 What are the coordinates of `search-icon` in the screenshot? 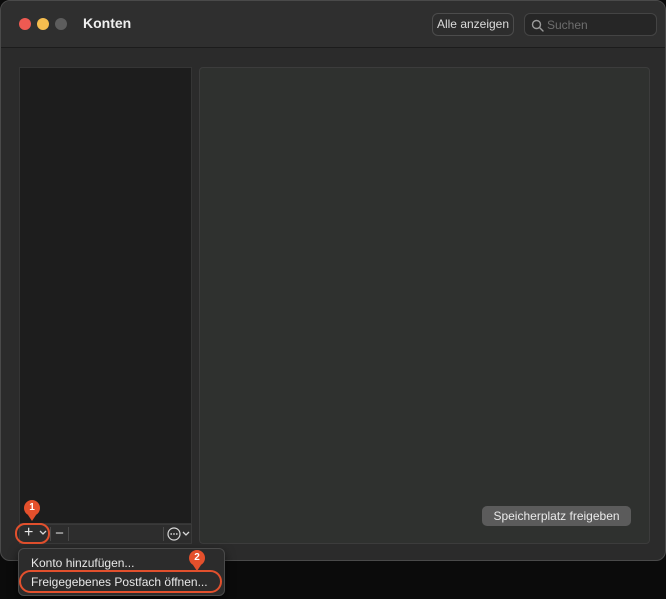 It's located at (537, 25).